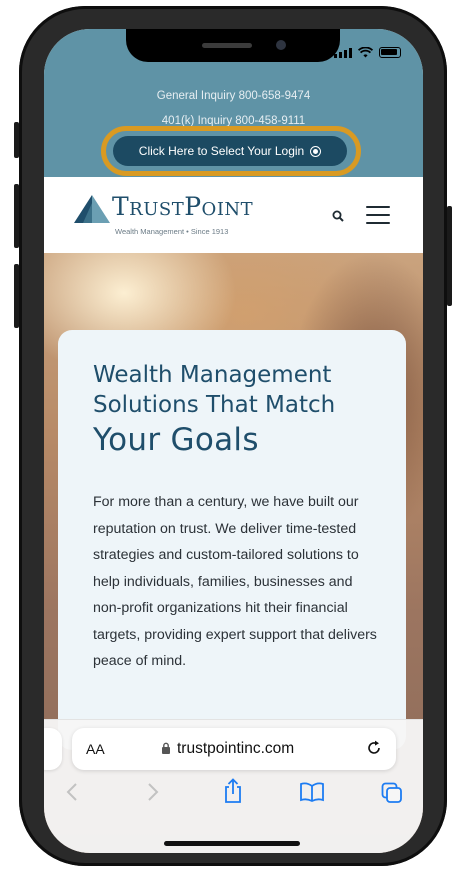  I want to click on volume-down-button, so click(16, 296).